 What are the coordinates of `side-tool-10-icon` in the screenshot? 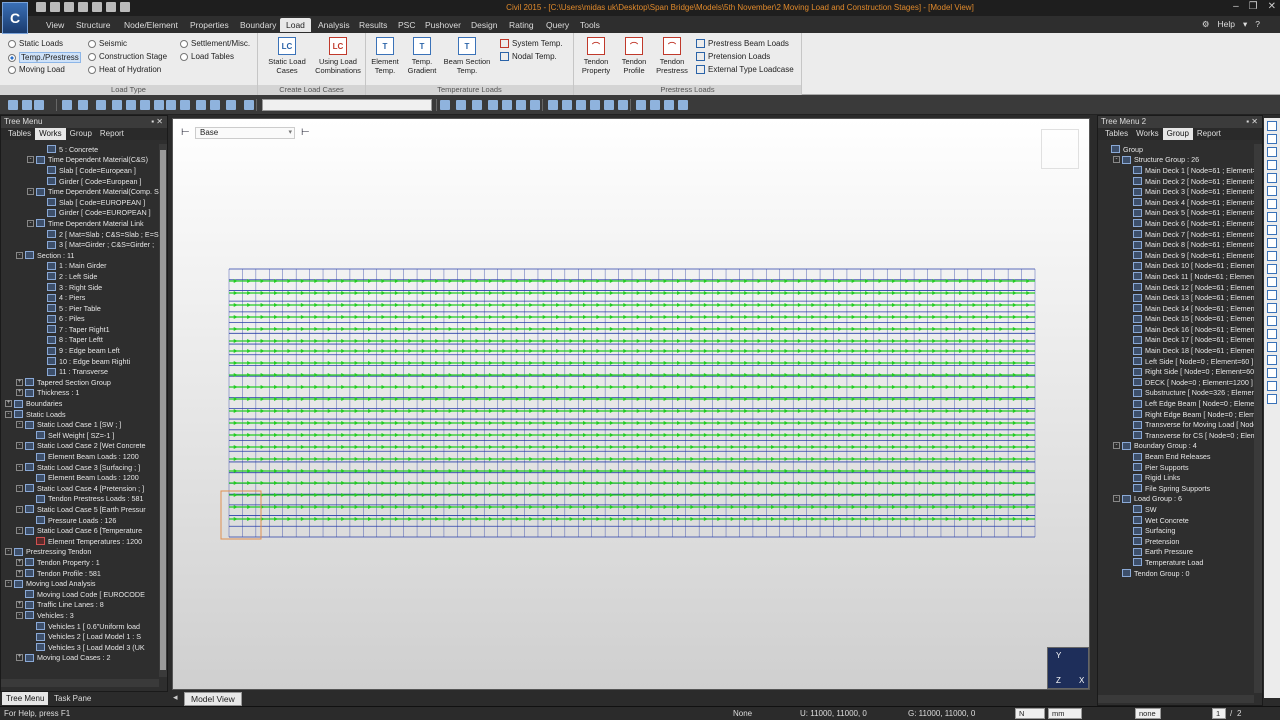 It's located at (1272, 243).